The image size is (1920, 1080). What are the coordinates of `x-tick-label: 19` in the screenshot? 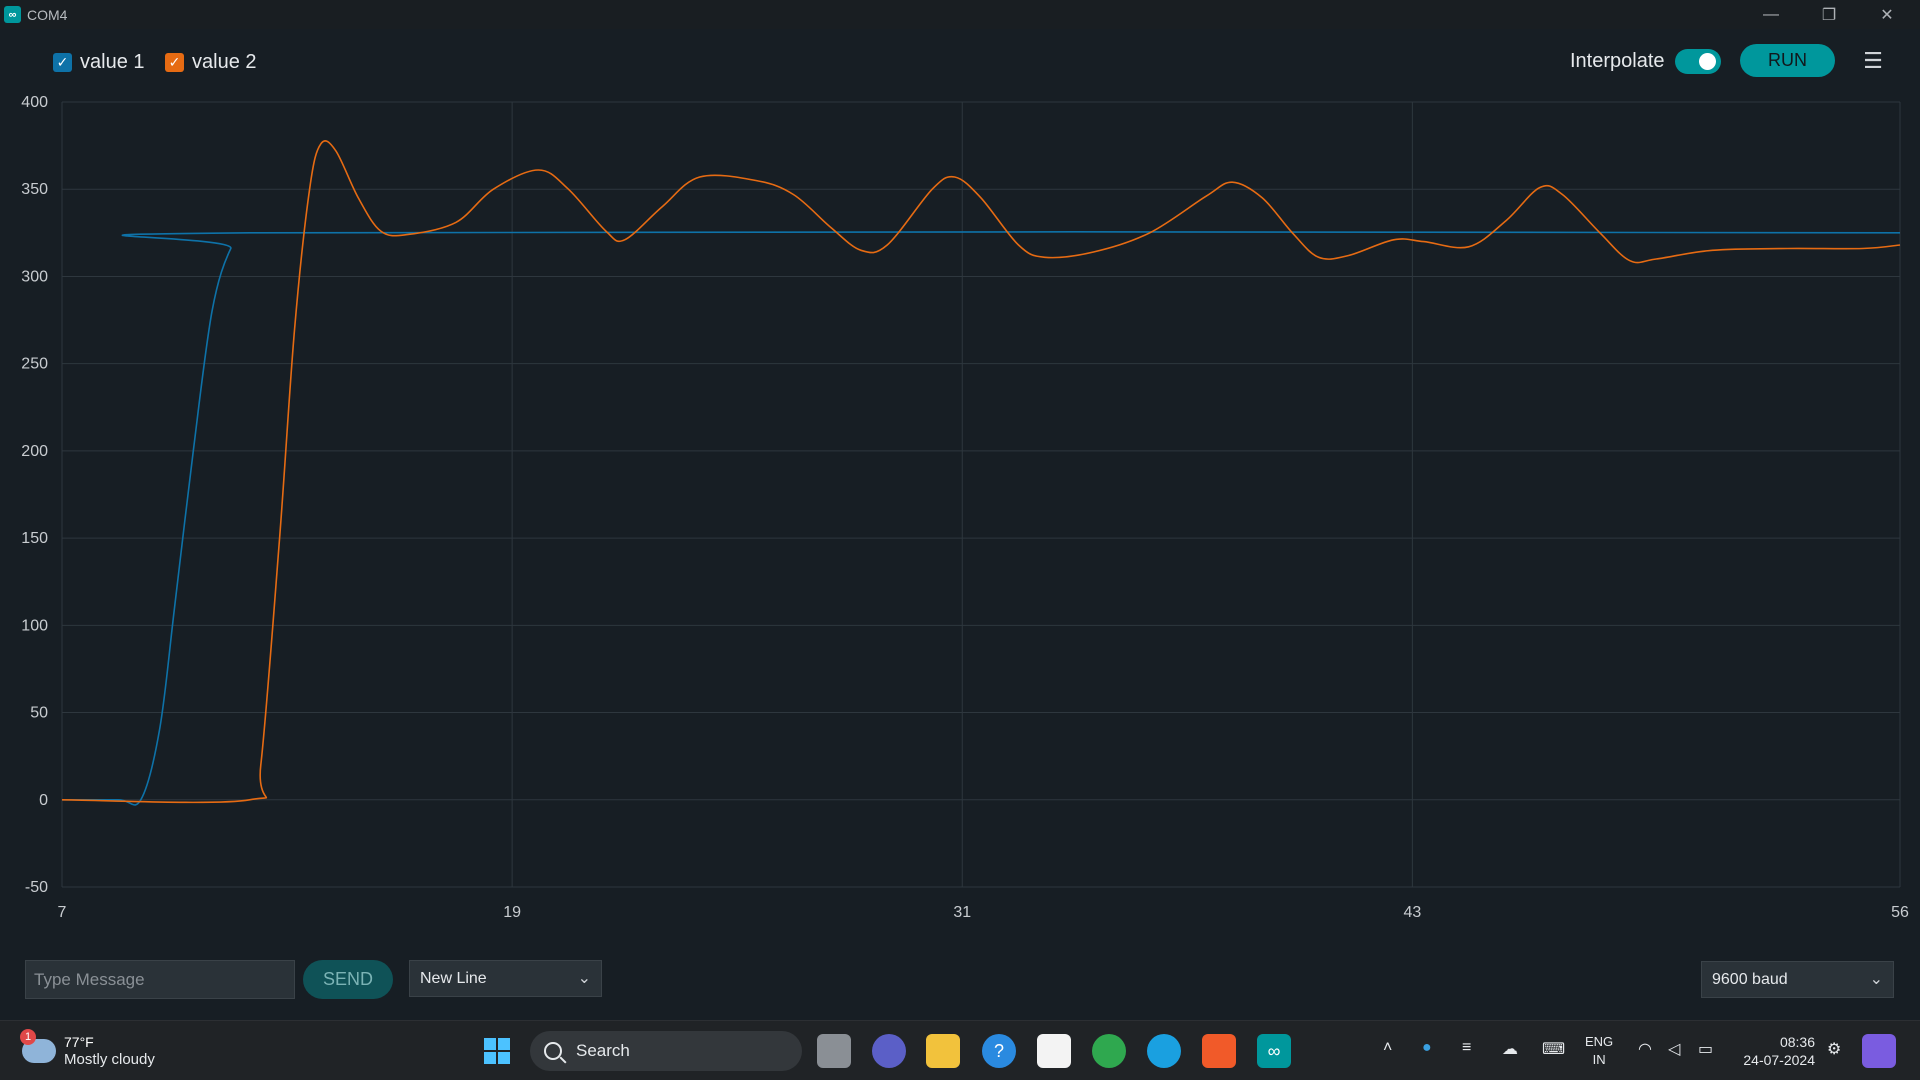 It's located at (512, 912).